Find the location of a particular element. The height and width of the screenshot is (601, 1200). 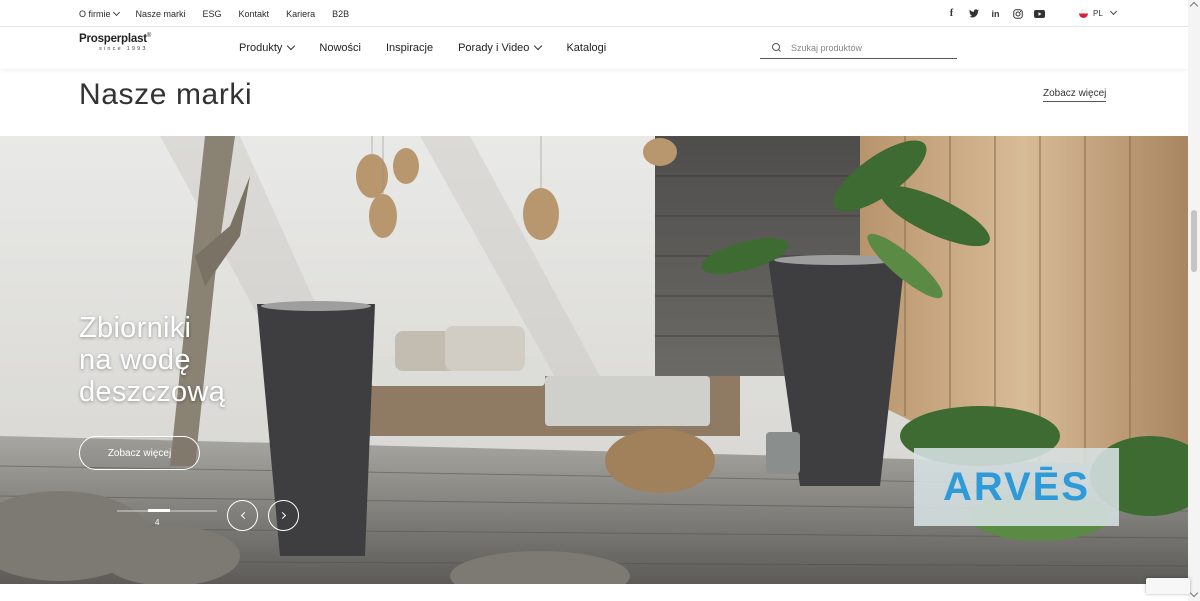

link-kontakt: Kontakt is located at coordinates (254, 14).